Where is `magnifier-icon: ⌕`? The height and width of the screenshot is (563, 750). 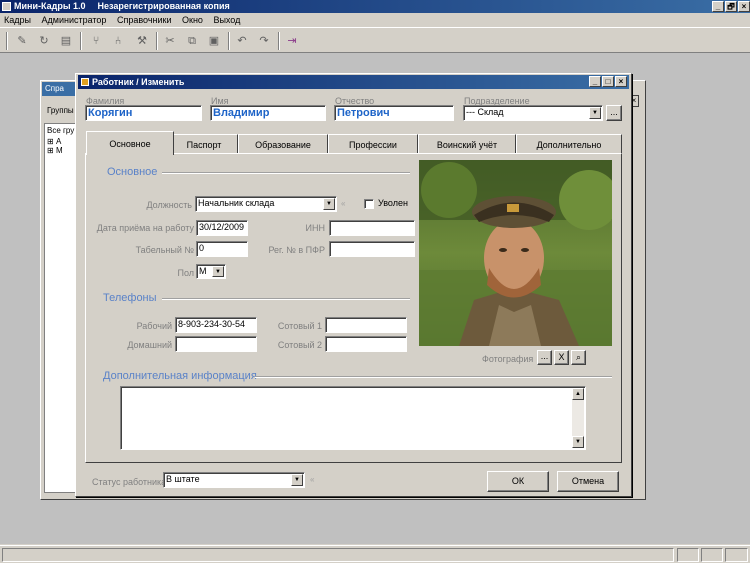 magnifier-icon: ⌕ is located at coordinates (578, 357).